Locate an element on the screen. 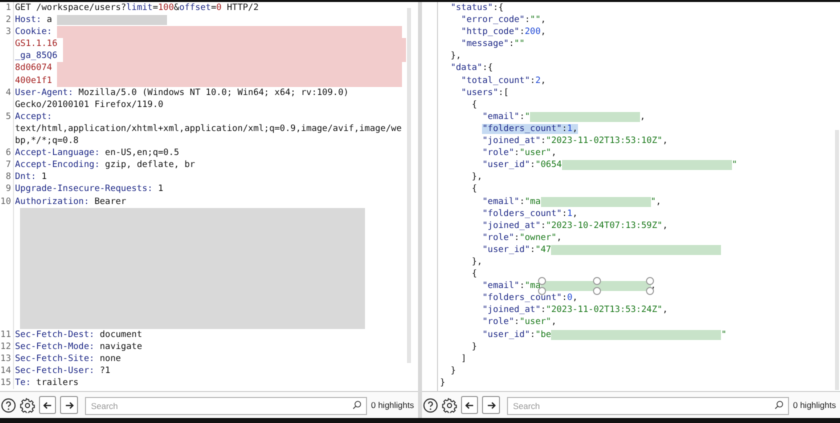 Image resolution: width=840 pixels, height=423 pixels. code-text: Dnt: 1 is located at coordinates (31, 177).